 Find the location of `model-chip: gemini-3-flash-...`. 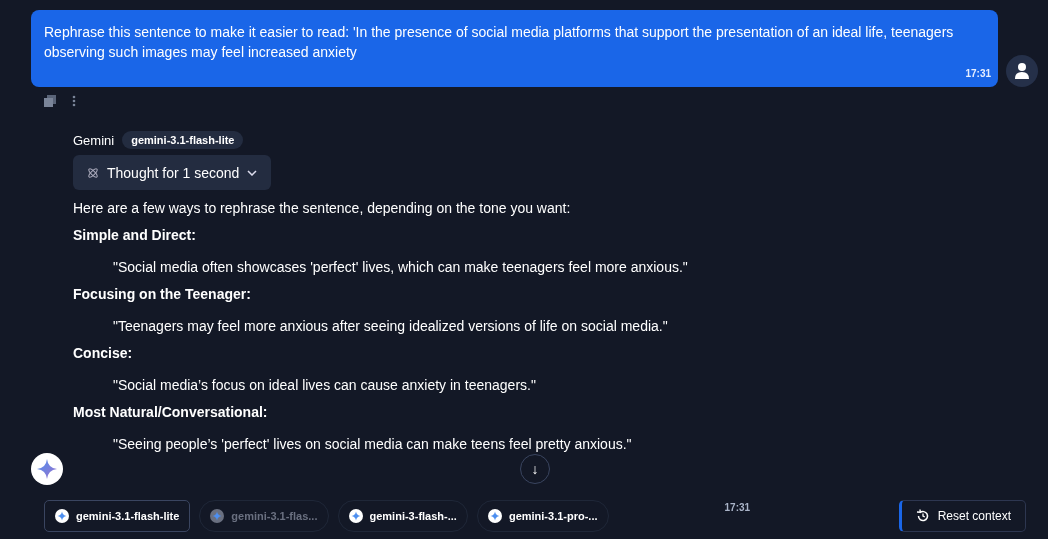

model-chip: gemini-3-flash-... is located at coordinates (402, 516).